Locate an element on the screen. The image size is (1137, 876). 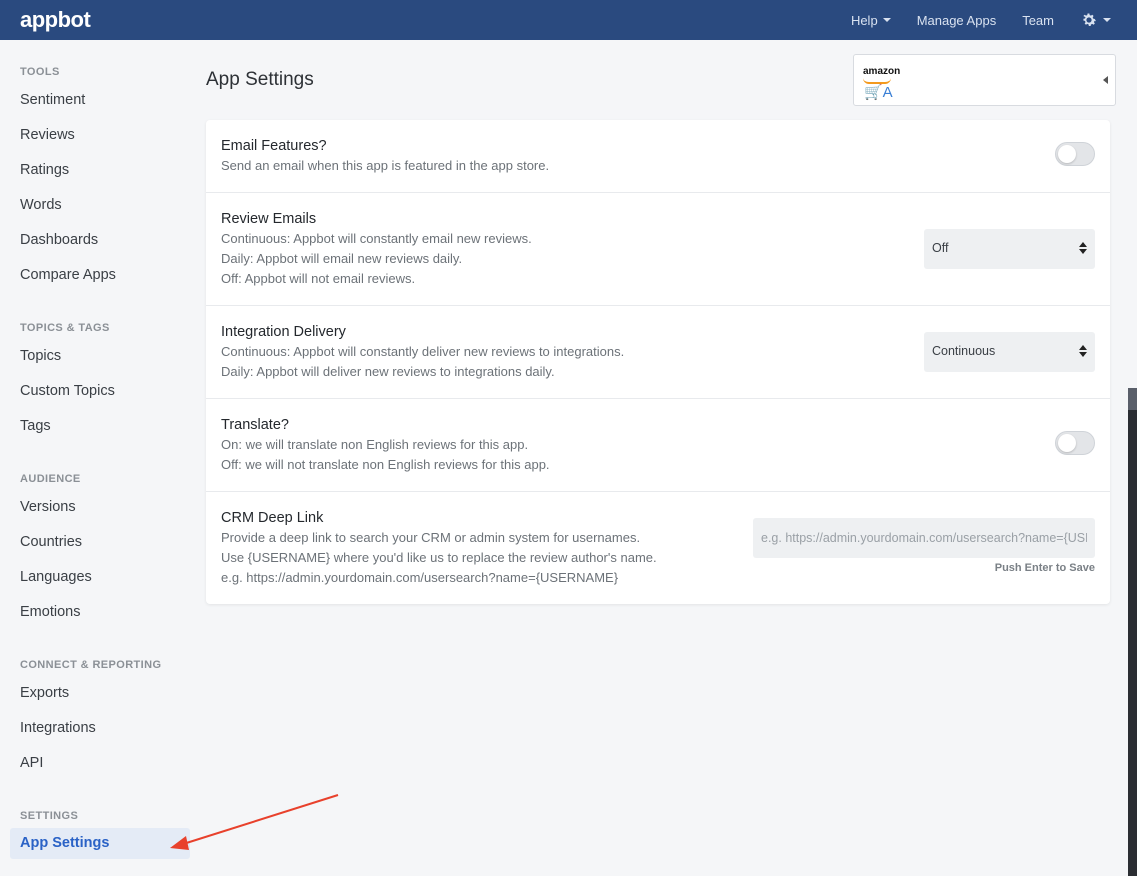
translate-title: Translate? is located at coordinates (255, 425).